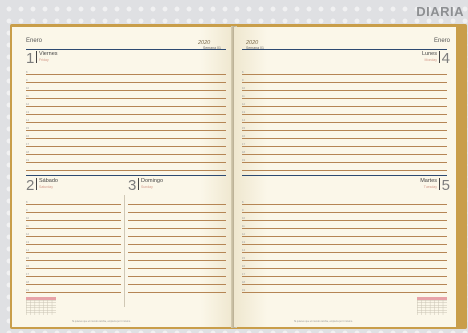  Describe the element at coordinates (445, 58) in the screenshot. I see `day-number: 4` at that location.